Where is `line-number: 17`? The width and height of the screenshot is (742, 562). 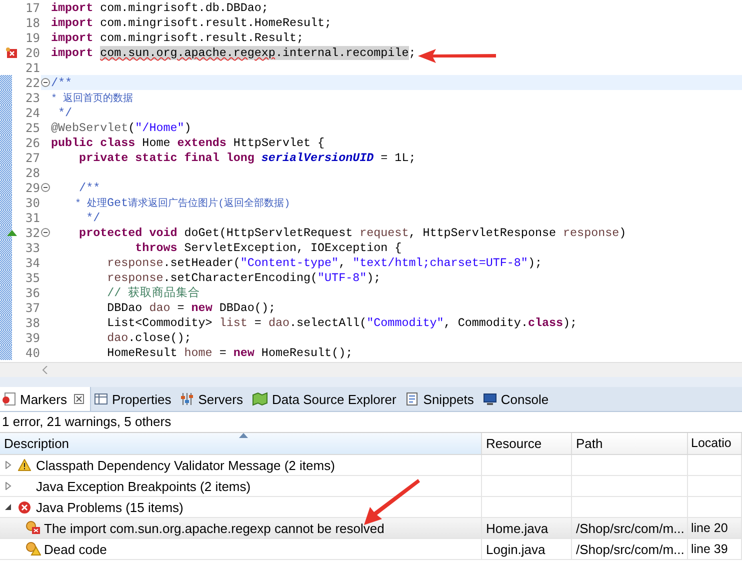 line-number: 17 is located at coordinates (32, 7).